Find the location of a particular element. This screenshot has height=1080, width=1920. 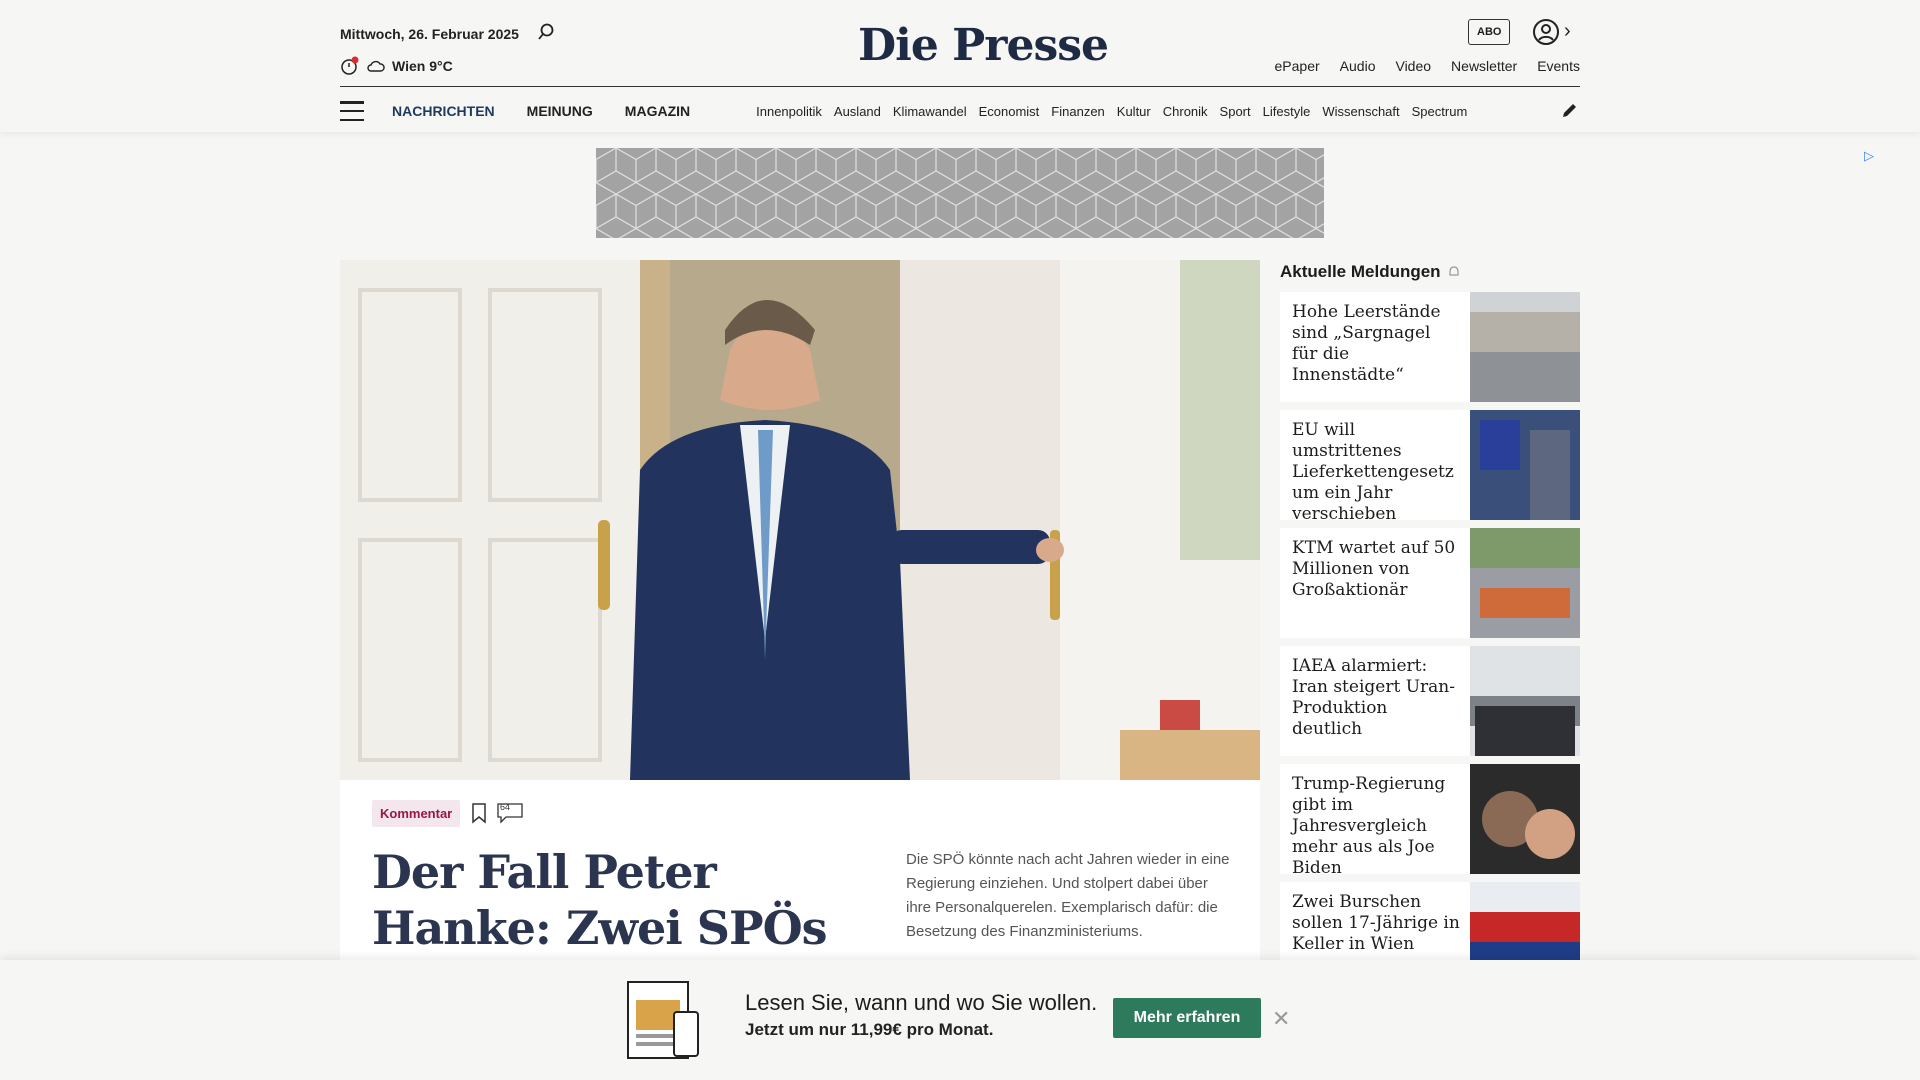

ad-banner is located at coordinates (960, 193).